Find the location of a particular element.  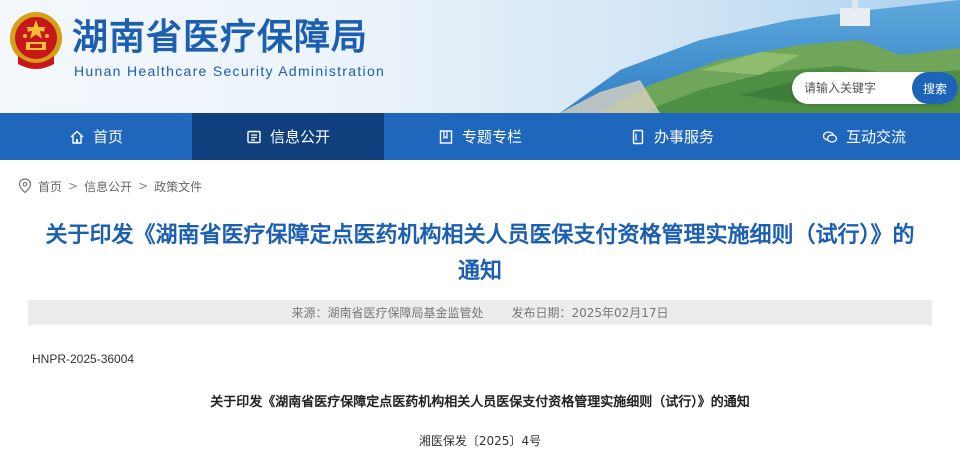

file-icon is located at coordinates (638, 136).